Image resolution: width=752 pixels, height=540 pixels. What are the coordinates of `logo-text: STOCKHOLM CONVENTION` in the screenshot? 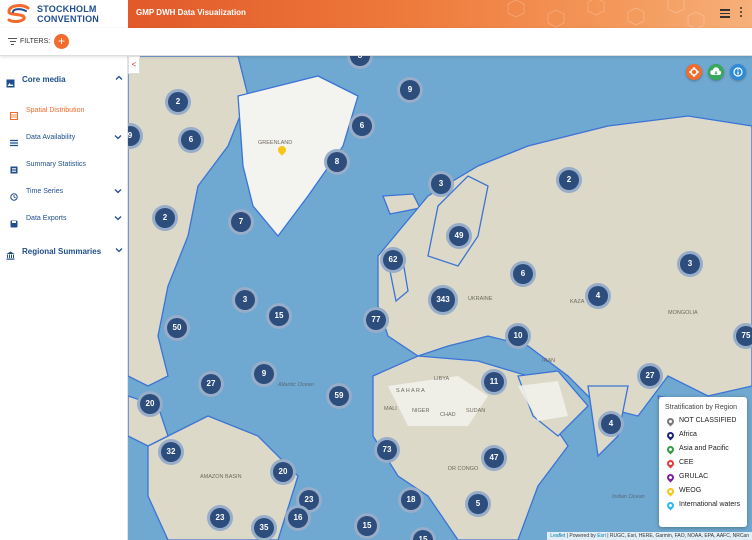 It's located at (68, 14).